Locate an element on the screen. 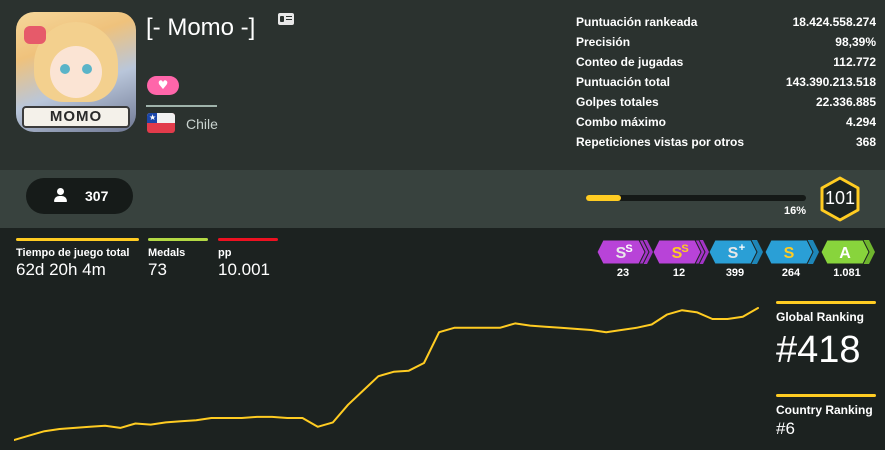  global-ranking: Global Ranking #418 is located at coordinates (826, 336).